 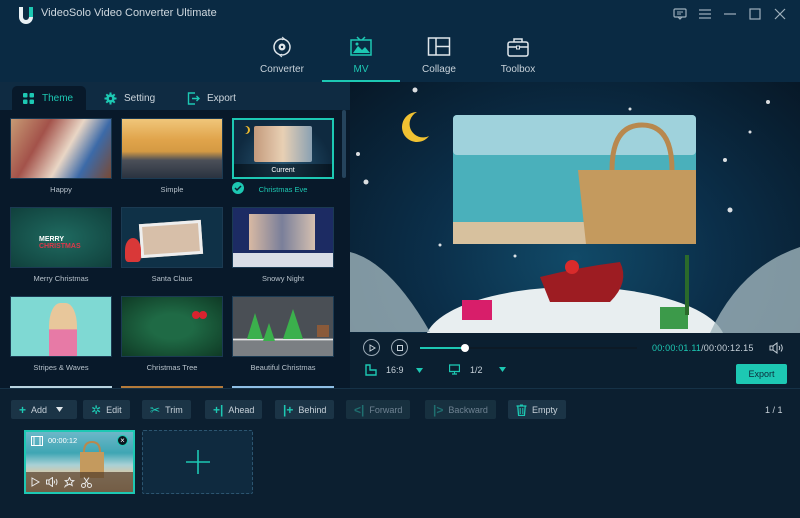 I want to click on edit-button: ✲ Edit, so click(x=106, y=409).